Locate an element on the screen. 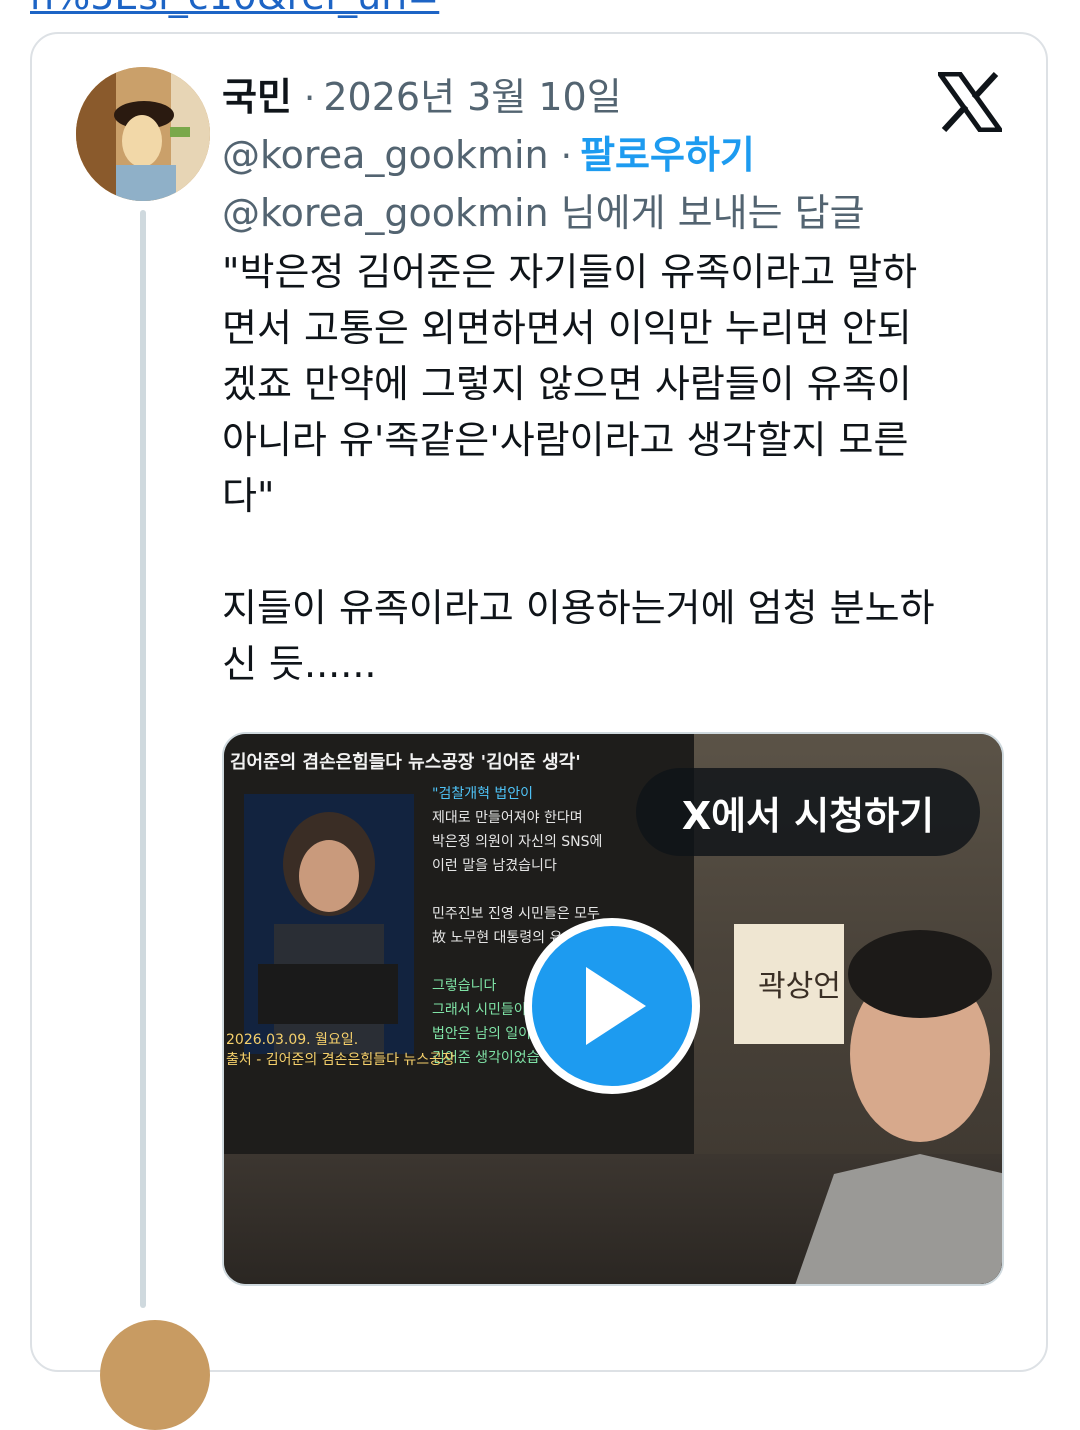 Image resolution: width=1080 pixels, height=1430 pixels. handle-row: @korea_gookmin · 팔로우하기 is located at coordinates (488, 152).